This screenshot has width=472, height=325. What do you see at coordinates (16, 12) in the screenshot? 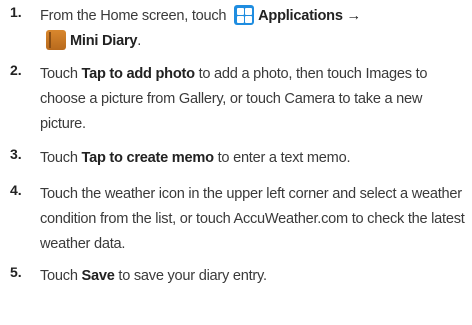
I see `step-number: 1.` at bounding box center [16, 12].